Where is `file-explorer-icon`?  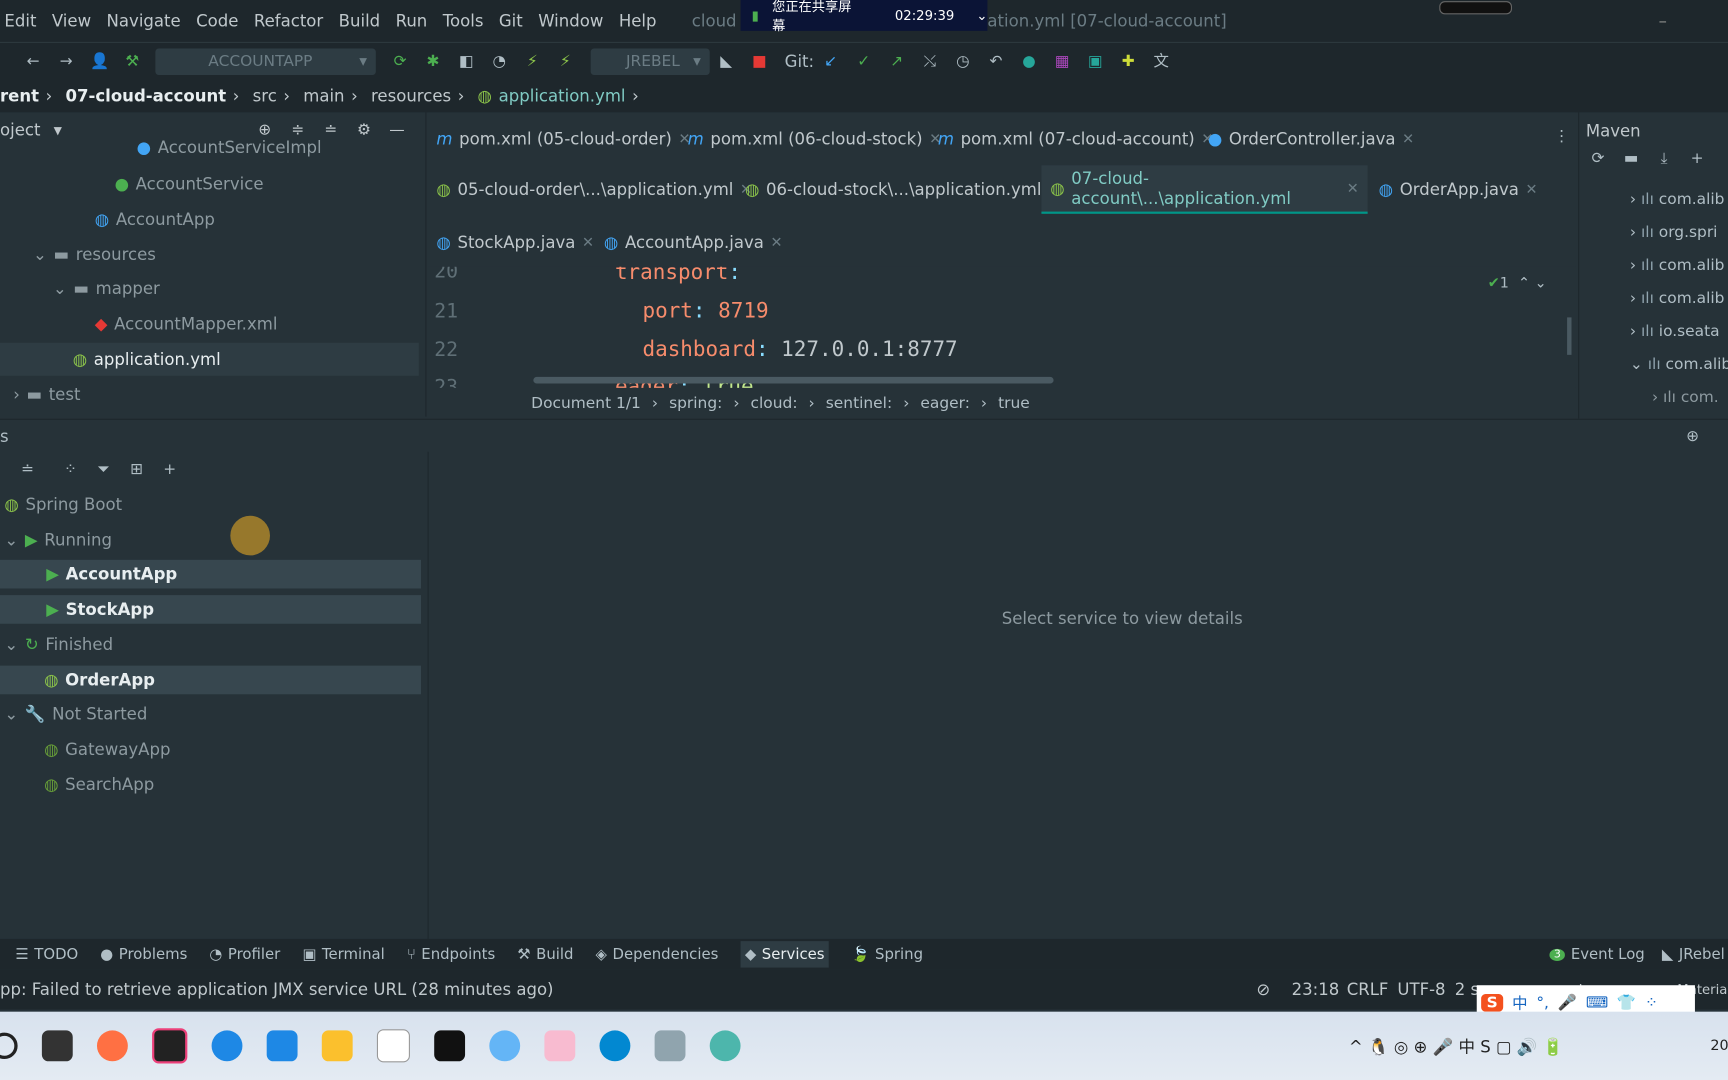
file-explorer-icon is located at coordinates (337, 1046).